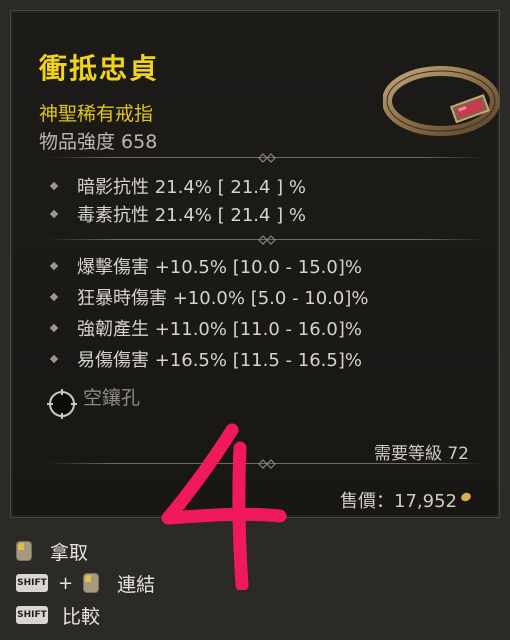 Image resolution: width=510 pixels, height=640 pixels. Describe the element at coordinates (441, 101) in the screenshot. I see `ring-icon` at that location.